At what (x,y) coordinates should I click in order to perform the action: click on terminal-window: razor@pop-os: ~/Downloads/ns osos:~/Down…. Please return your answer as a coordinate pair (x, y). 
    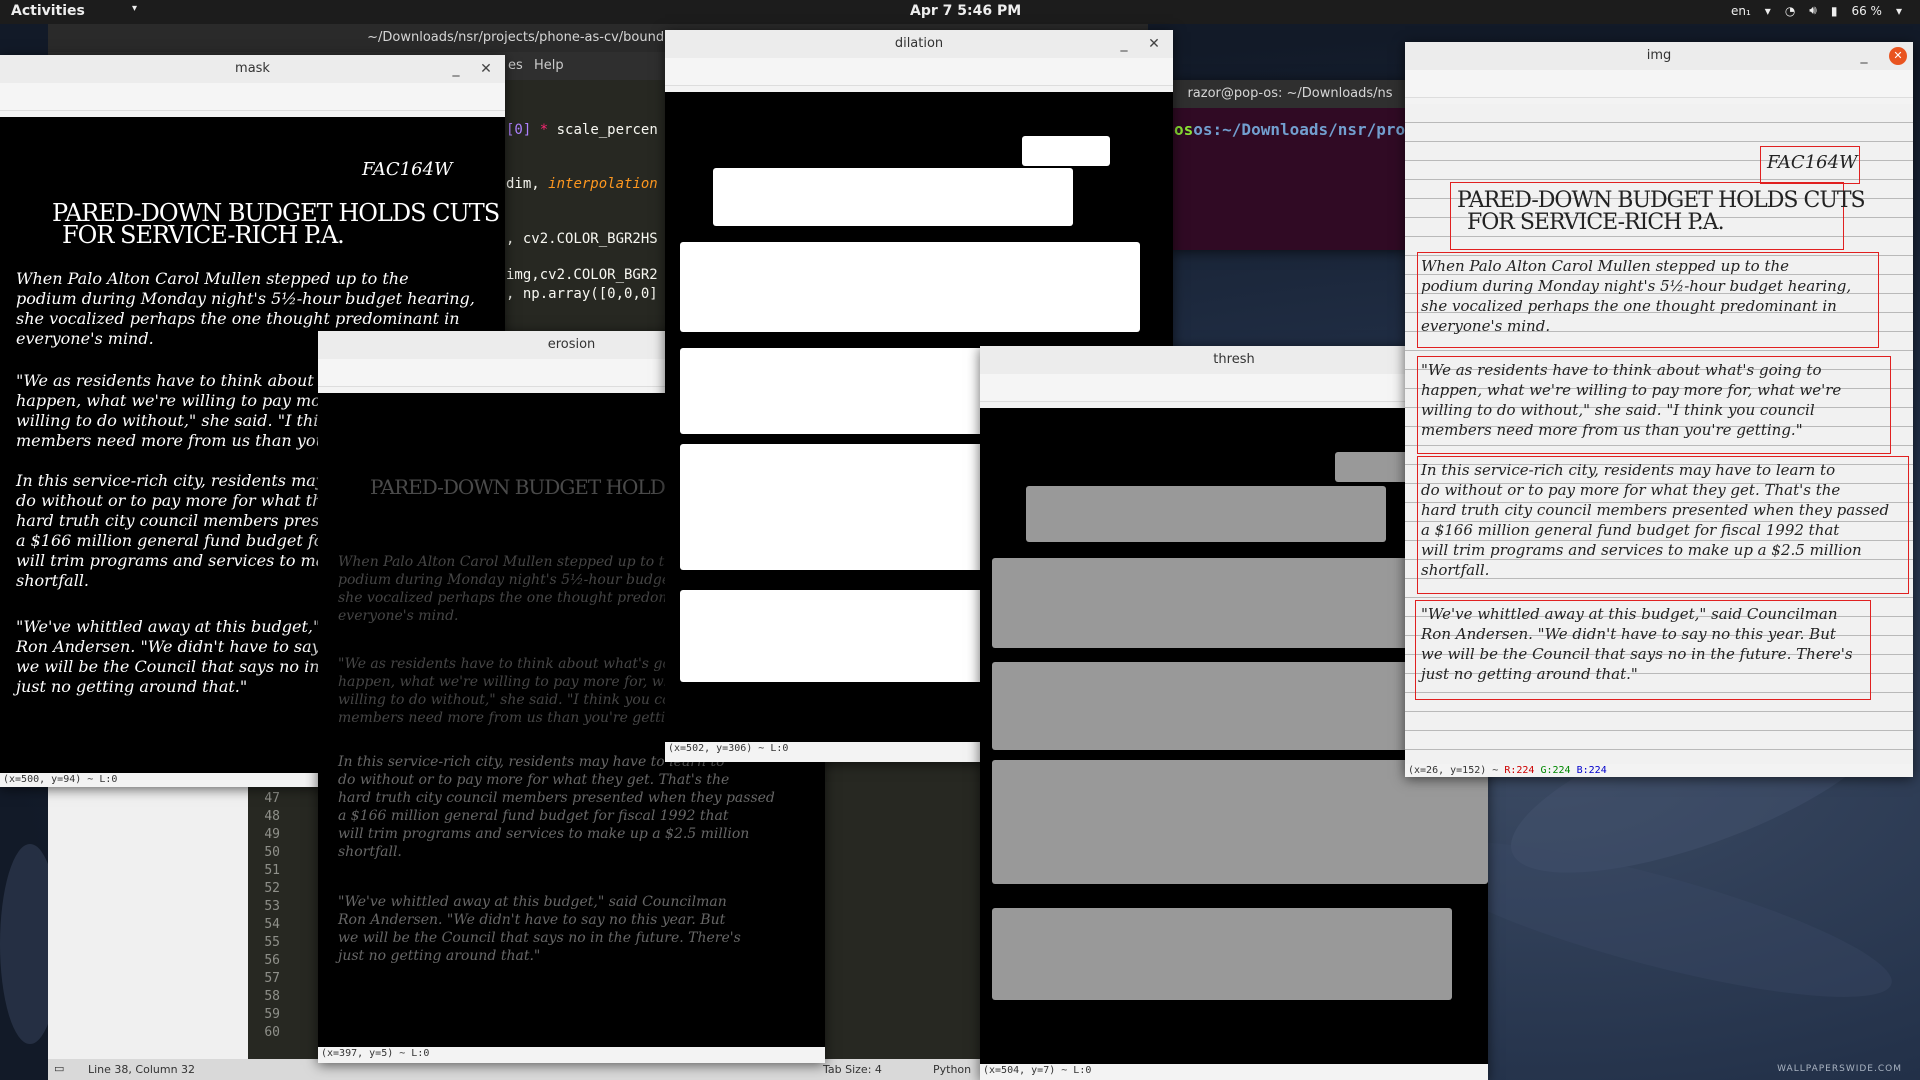
    Looking at the image, I should click on (1290, 165).